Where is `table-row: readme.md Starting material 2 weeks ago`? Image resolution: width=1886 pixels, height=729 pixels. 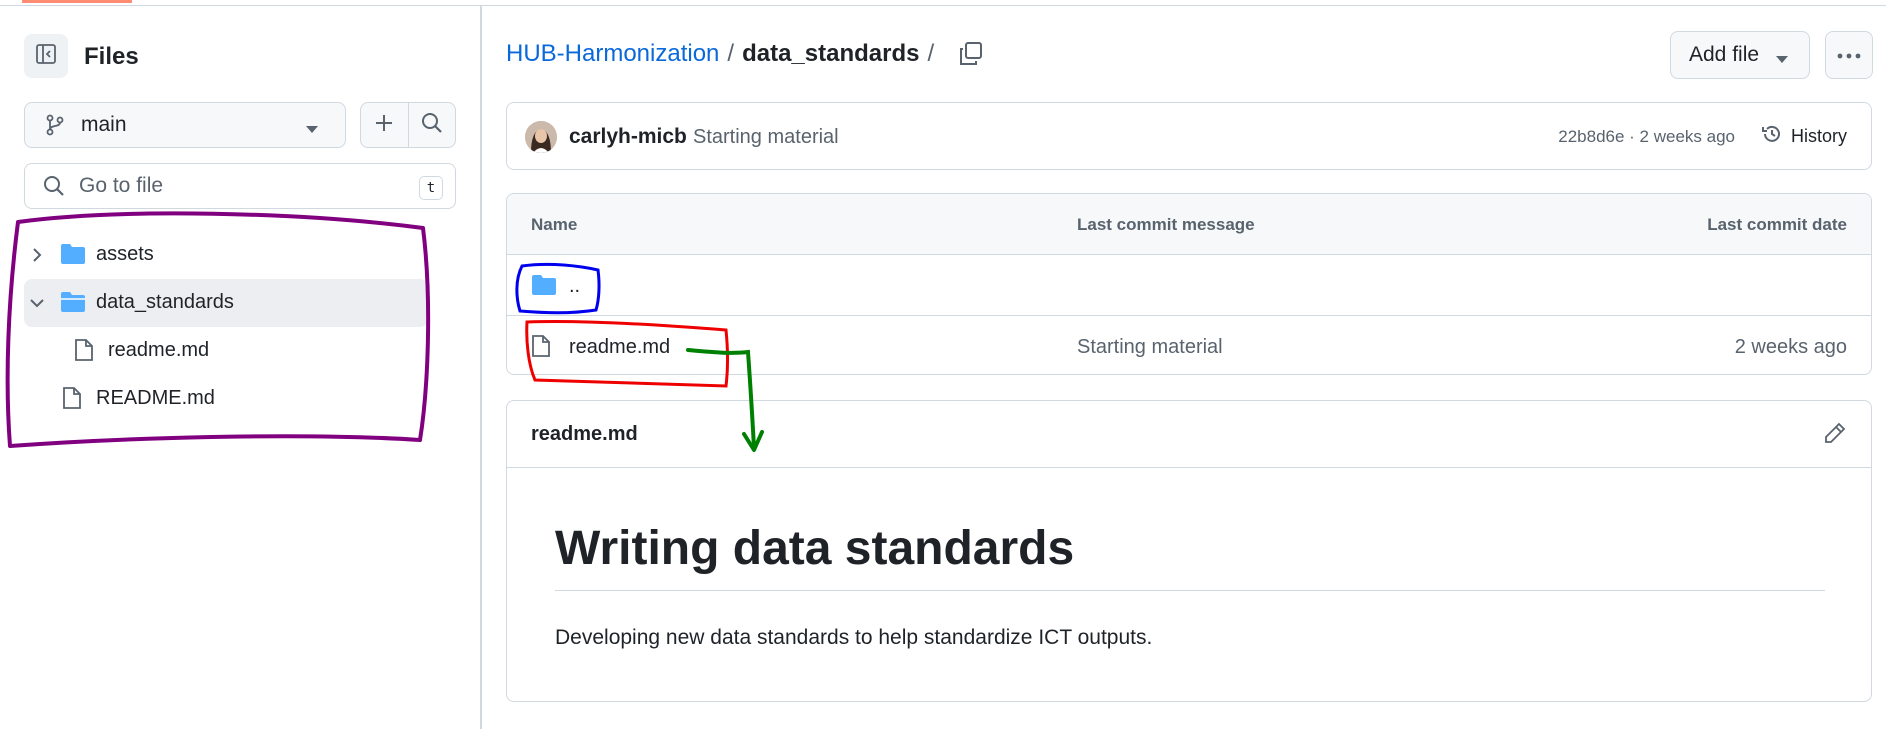 table-row: readme.md Starting material 2 weeks ago is located at coordinates (1189, 344).